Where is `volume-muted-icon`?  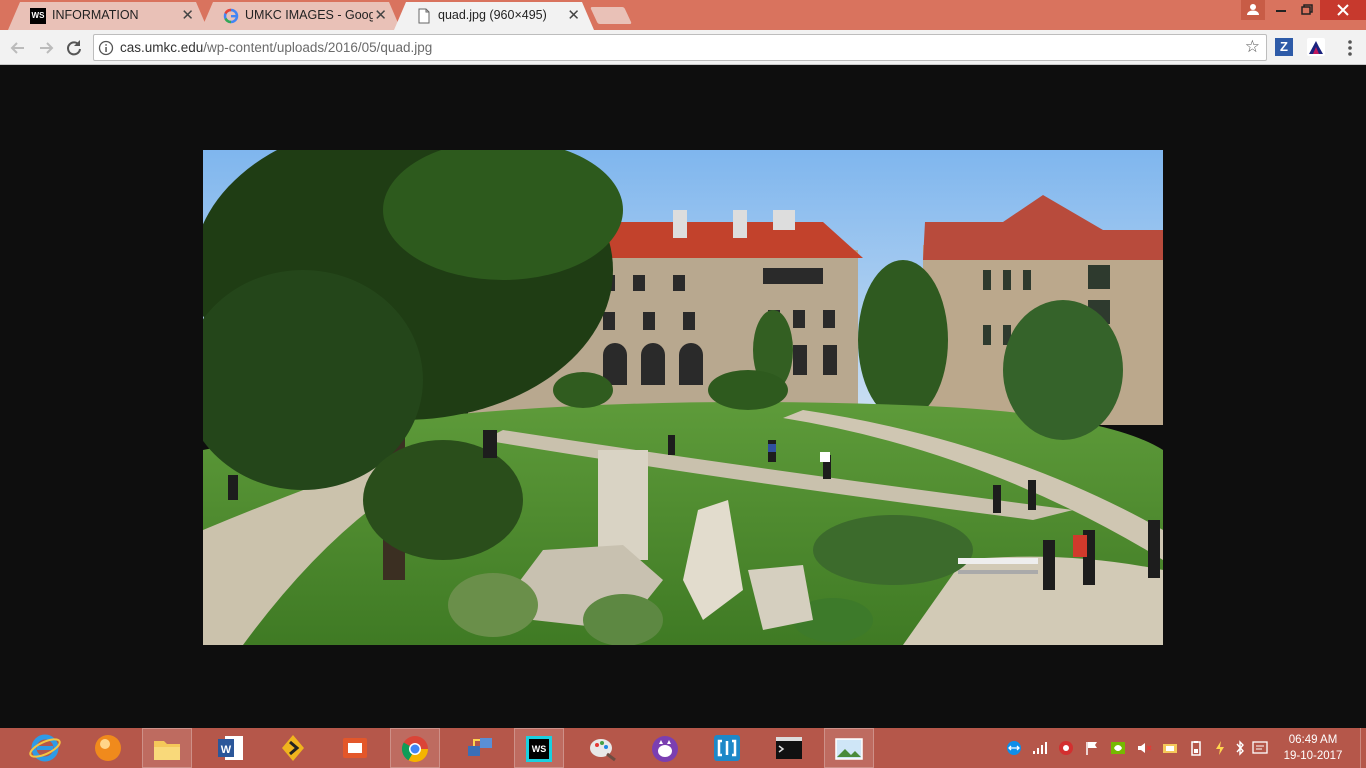
volume-muted-icon is located at coordinates (1144, 748).